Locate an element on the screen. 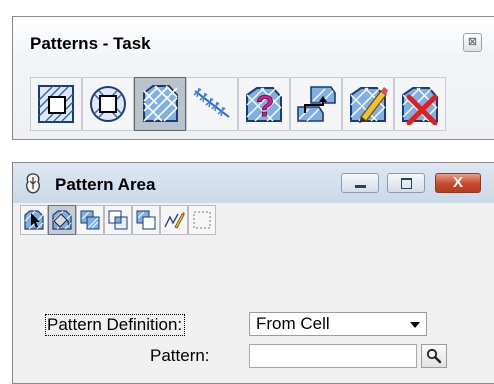  browse-pattern-button is located at coordinates (434, 356).